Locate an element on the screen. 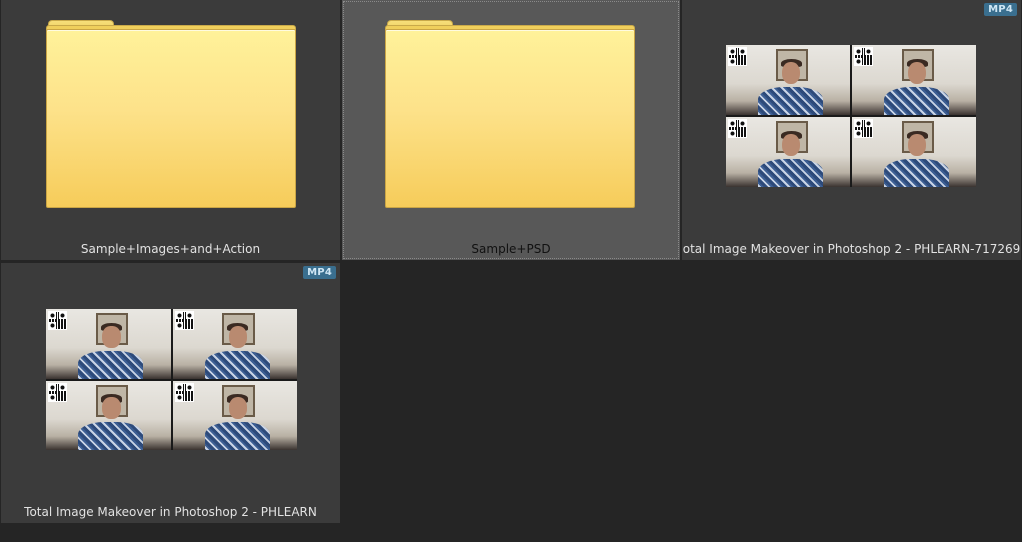 The height and width of the screenshot is (542, 1022). tile-label: Sample+Images+and+Action is located at coordinates (170, 249).